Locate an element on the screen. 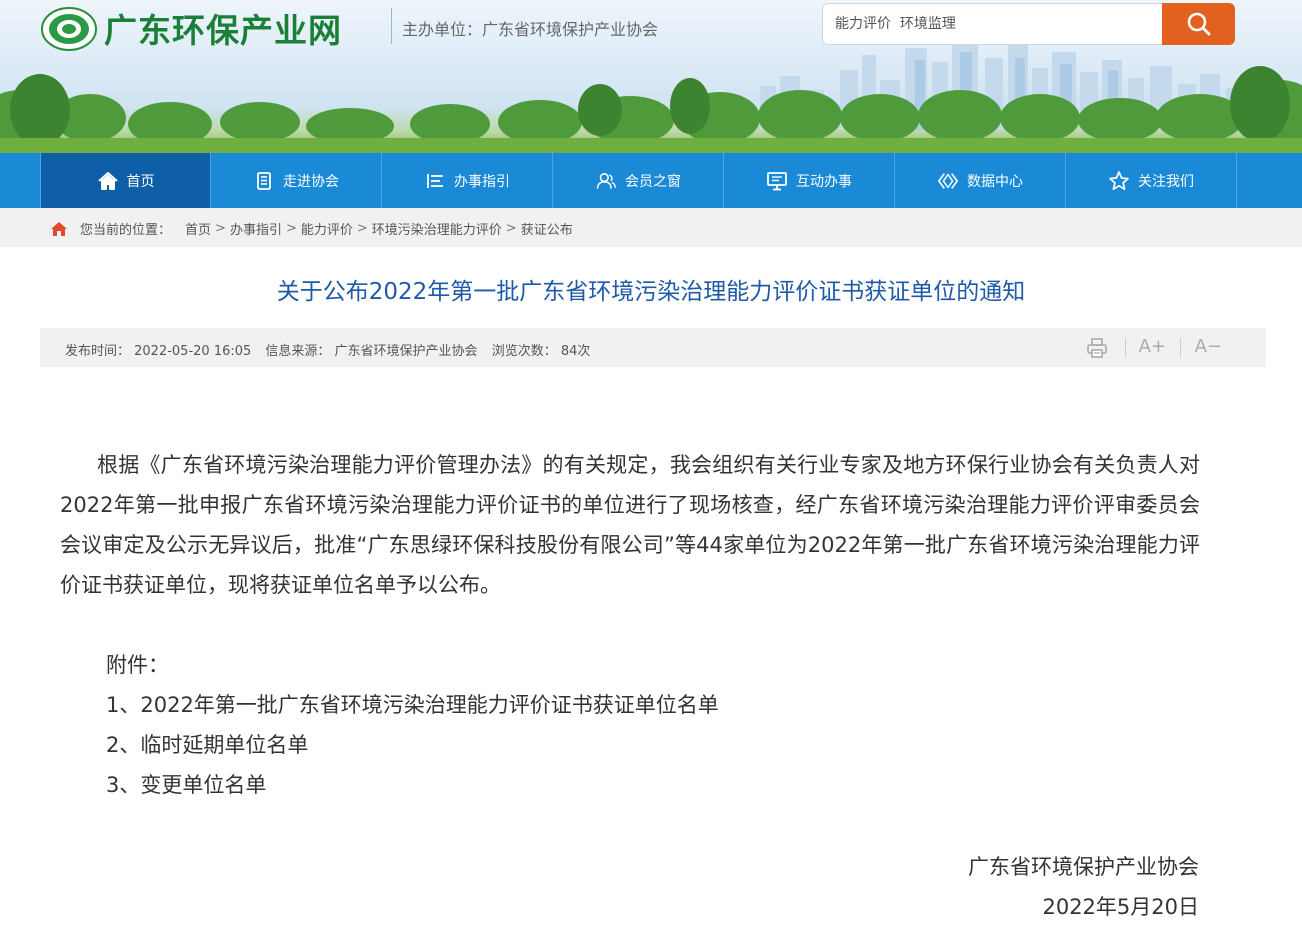 The width and height of the screenshot is (1302, 928). nav-item-home: 首页 is located at coordinates (125, 180).